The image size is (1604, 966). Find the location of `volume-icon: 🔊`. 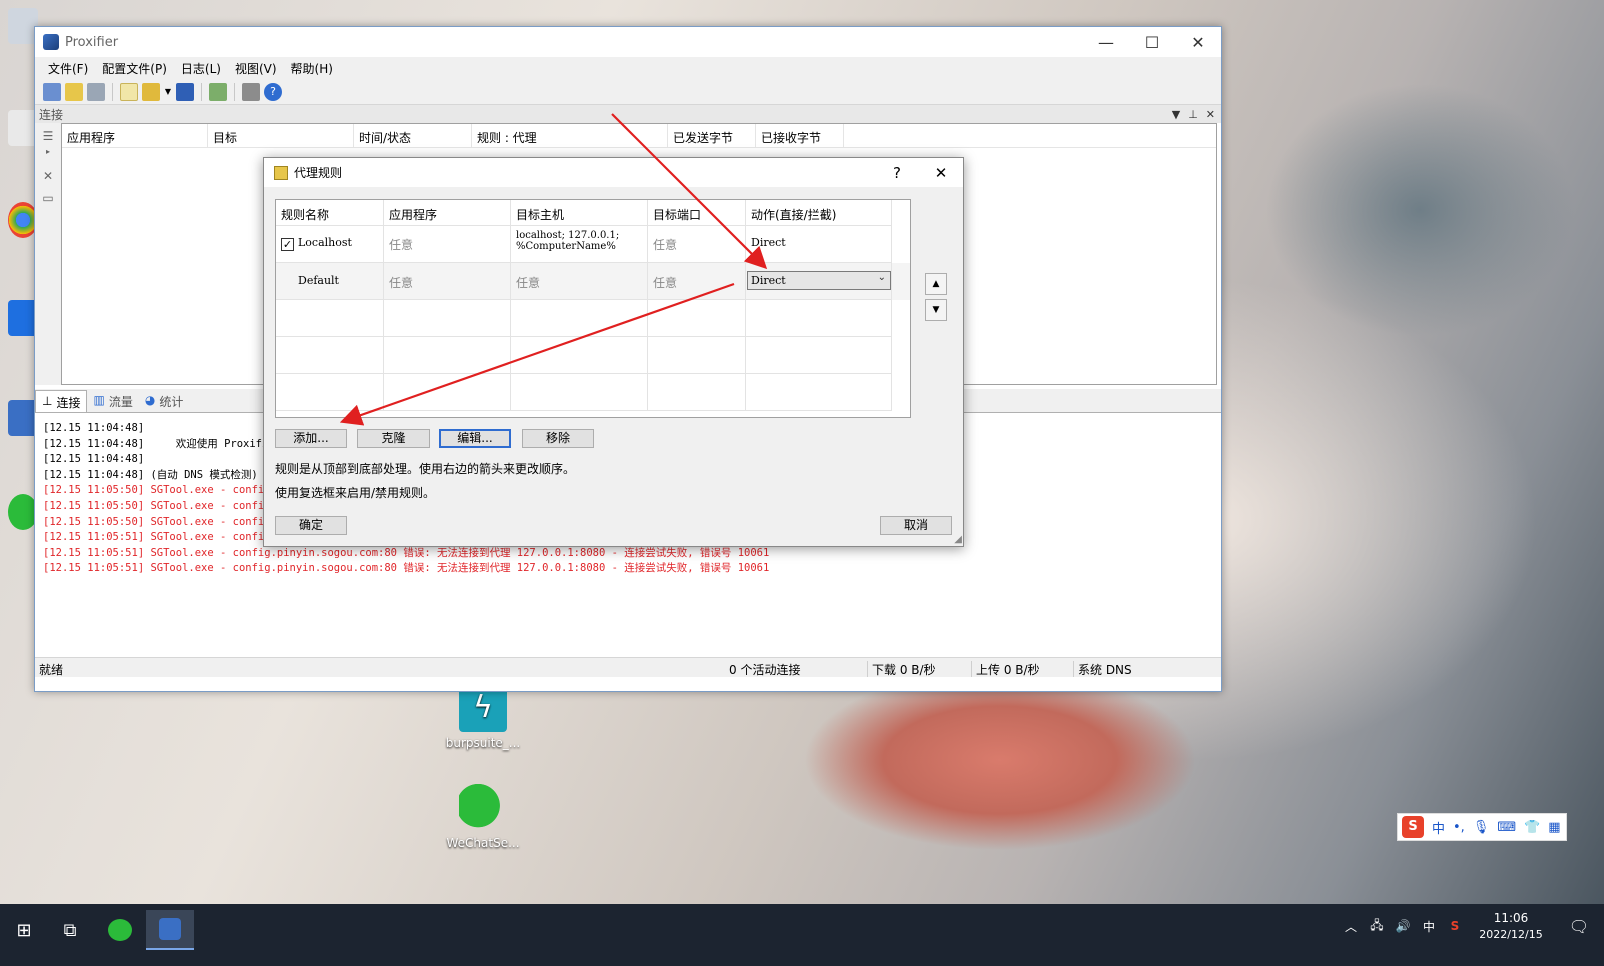

volume-icon: 🔊 is located at coordinates (1403, 926).